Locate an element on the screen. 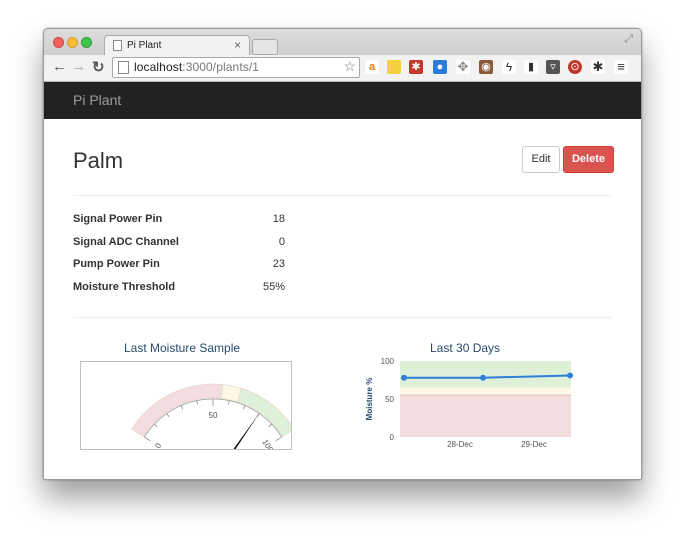 This screenshot has width=683, height=538. y-tick-label: 0 is located at coordinates (392, 437).